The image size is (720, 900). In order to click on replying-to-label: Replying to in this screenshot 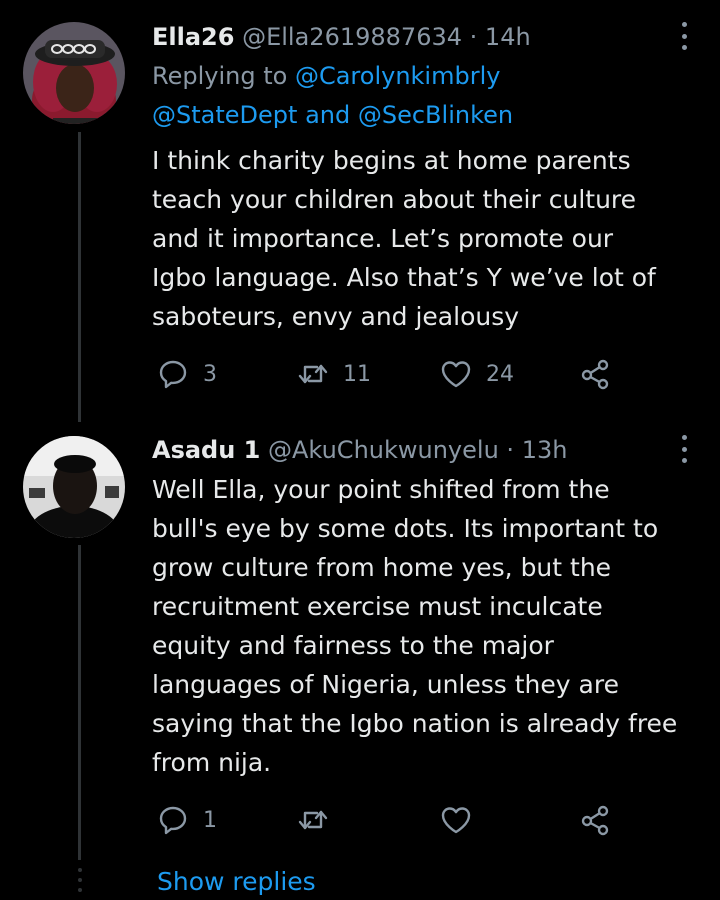, I will do `click(220, 76)`.